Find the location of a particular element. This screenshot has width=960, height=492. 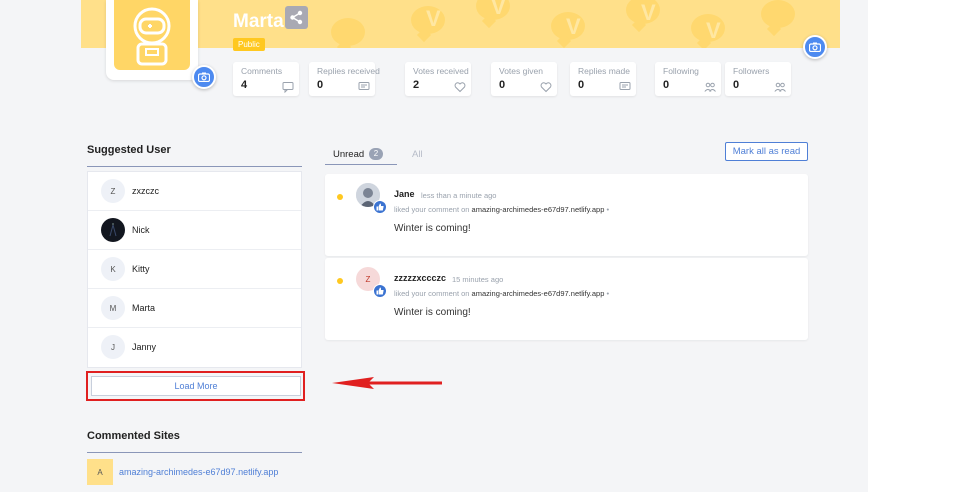

stat-label: Following is located at coordinates (681, 71).